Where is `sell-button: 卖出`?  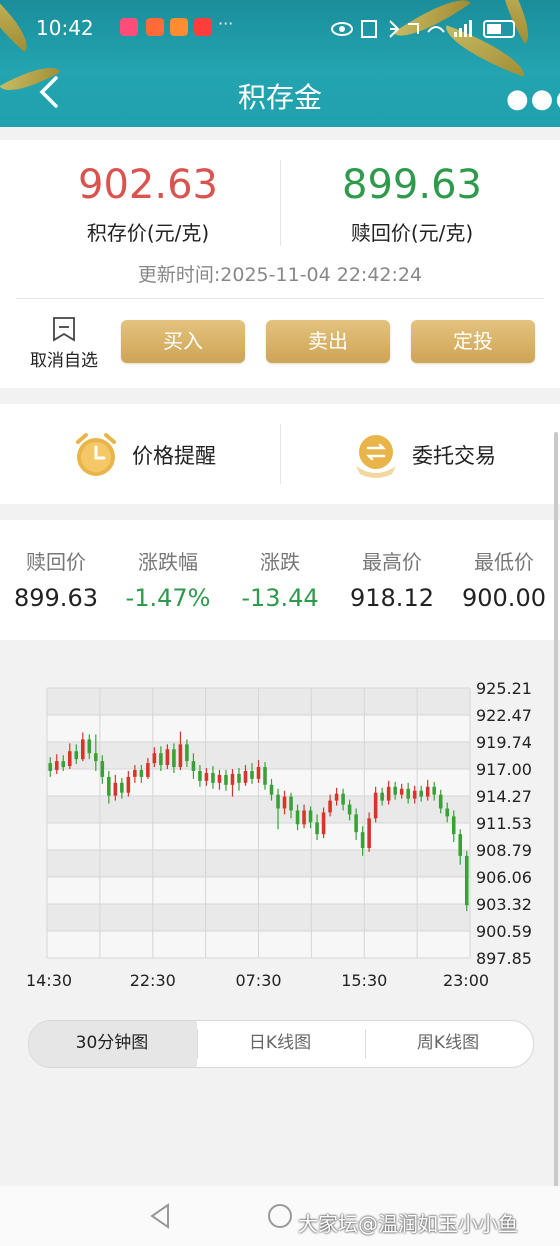
sell-button: 卖出 is located at coordinates (328, 341).